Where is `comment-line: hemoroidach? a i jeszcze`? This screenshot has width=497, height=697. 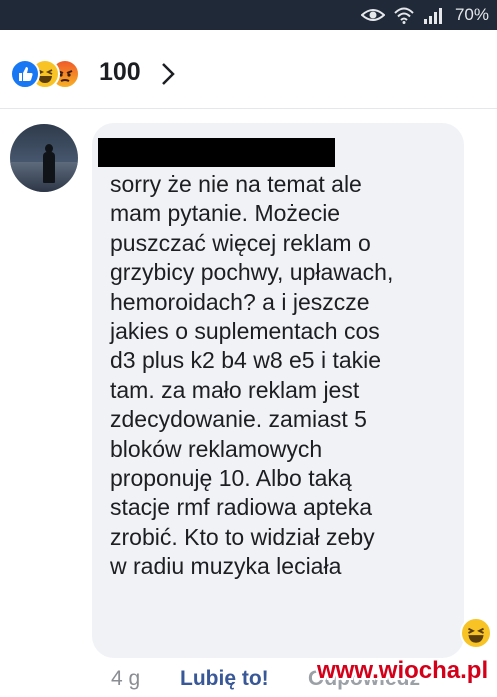
comment-line: hemoroidach? a i jeszcze is located at coordinates (240, 301).